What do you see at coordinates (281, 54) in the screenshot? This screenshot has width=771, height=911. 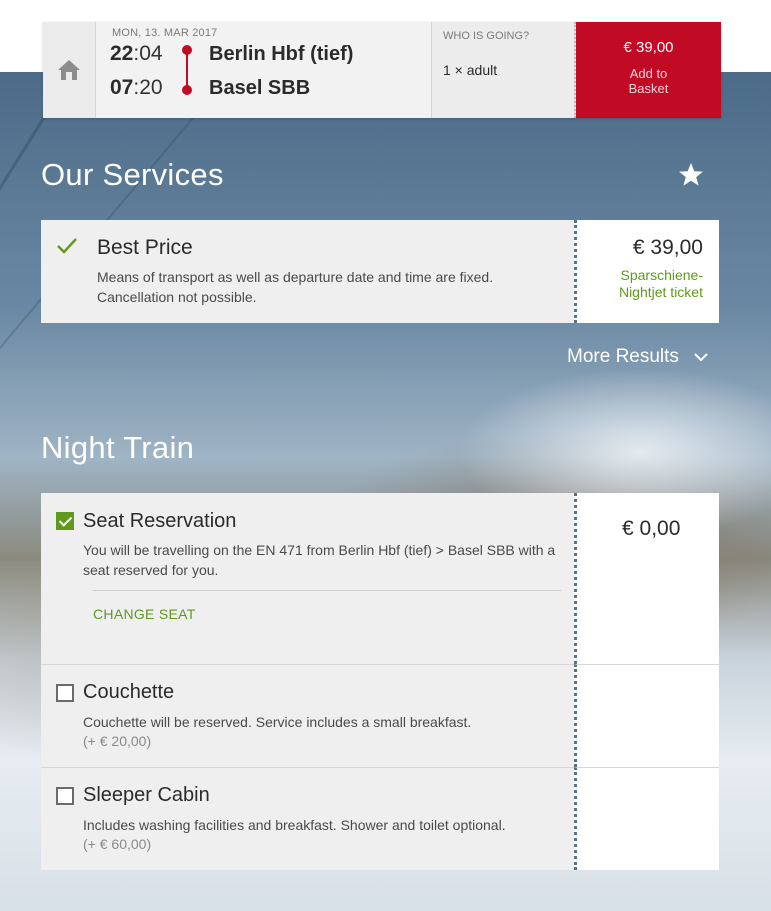 I see `departure-station: Berlin Hbf (tief)` at bounding box center [281, 54].